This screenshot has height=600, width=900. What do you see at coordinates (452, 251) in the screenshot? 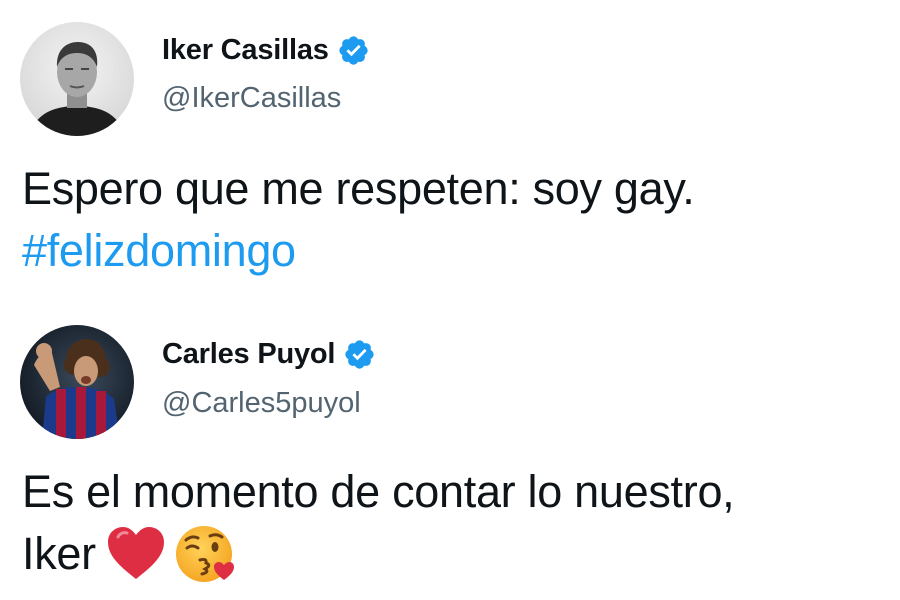
I see `hashtag-link: #felizdomingo` at bounding box center [452, 251].